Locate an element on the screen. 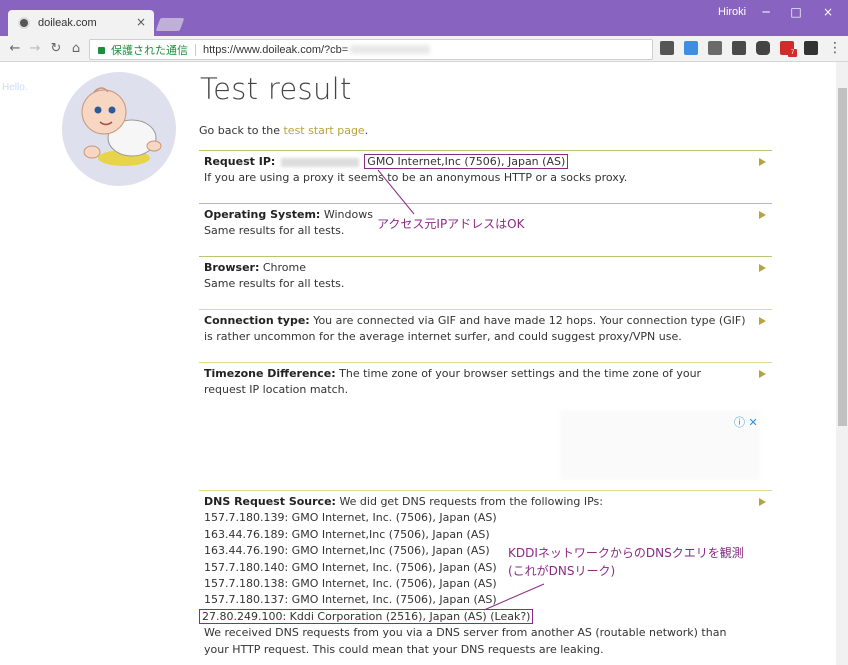 The image size is (848, 665). dns-leak-annotation-line1: KDDIネットワークからのDNSクエリを観測 is located at coordinates (626, 553).